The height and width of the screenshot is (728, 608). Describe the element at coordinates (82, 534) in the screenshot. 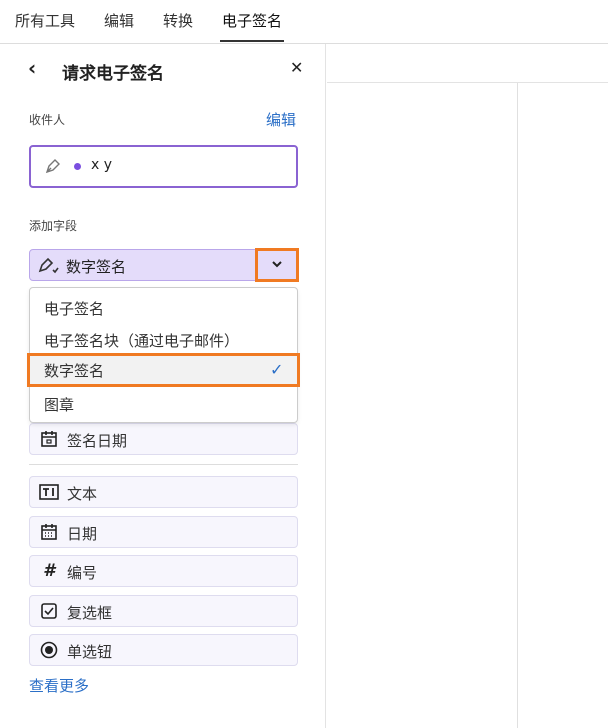

I see `field-label: 日期` at that location.